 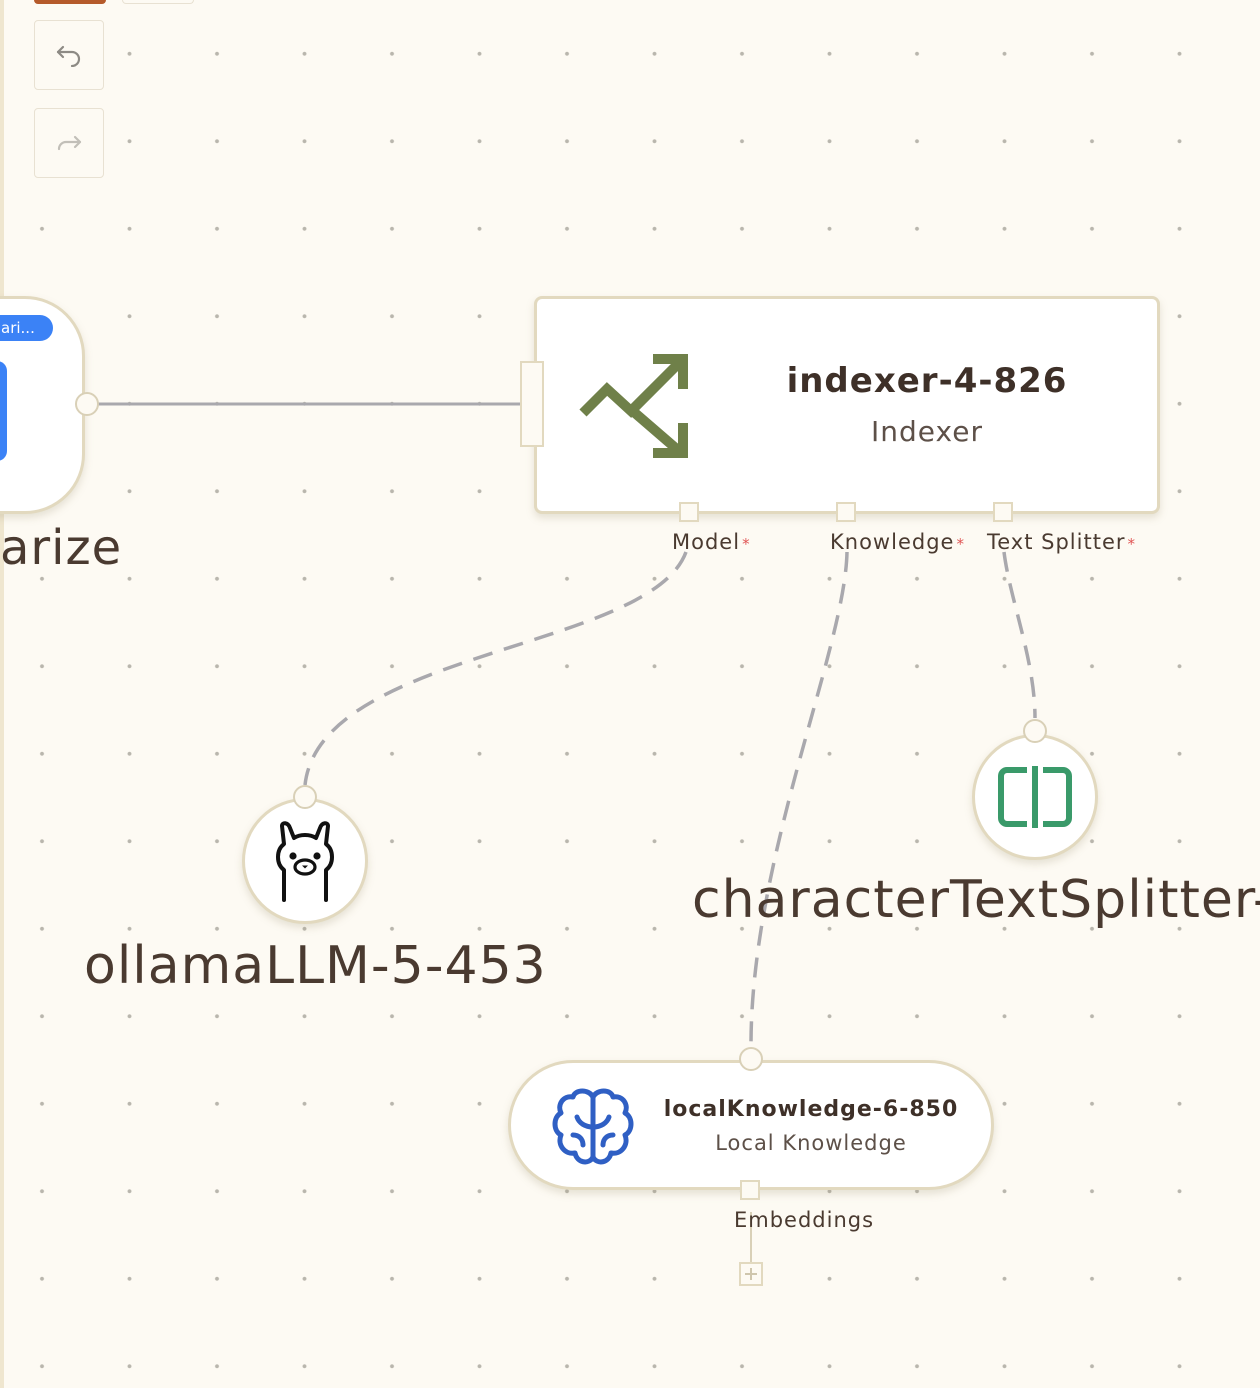 What do you see at coordinates (633, 406) in the screenshot?
I see `trending-arrows-icon` at bounding box center [633, 406].